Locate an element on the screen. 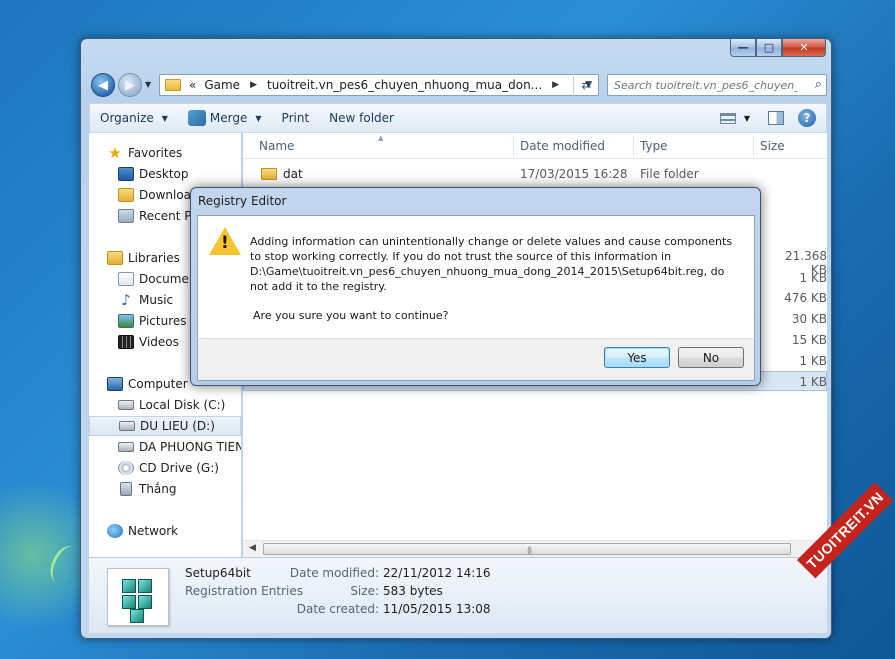 The height and width of the screenshot is (659, 895). nav-favorites: ★ Favorites is located at coordinates (174, 153).